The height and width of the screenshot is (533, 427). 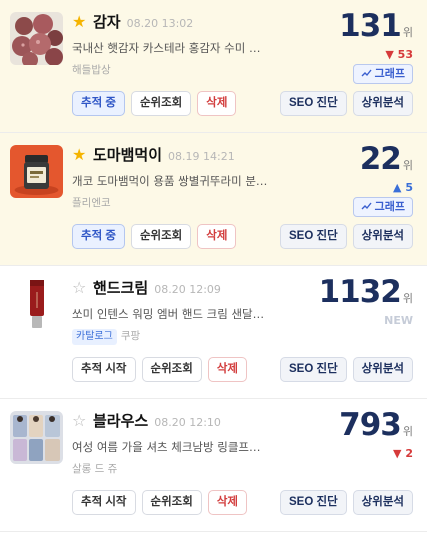 What do you see at coordinates (130, 336) in the screenshot?
I see `seller-name: 쿠팡` at bounding box center [130, 336].